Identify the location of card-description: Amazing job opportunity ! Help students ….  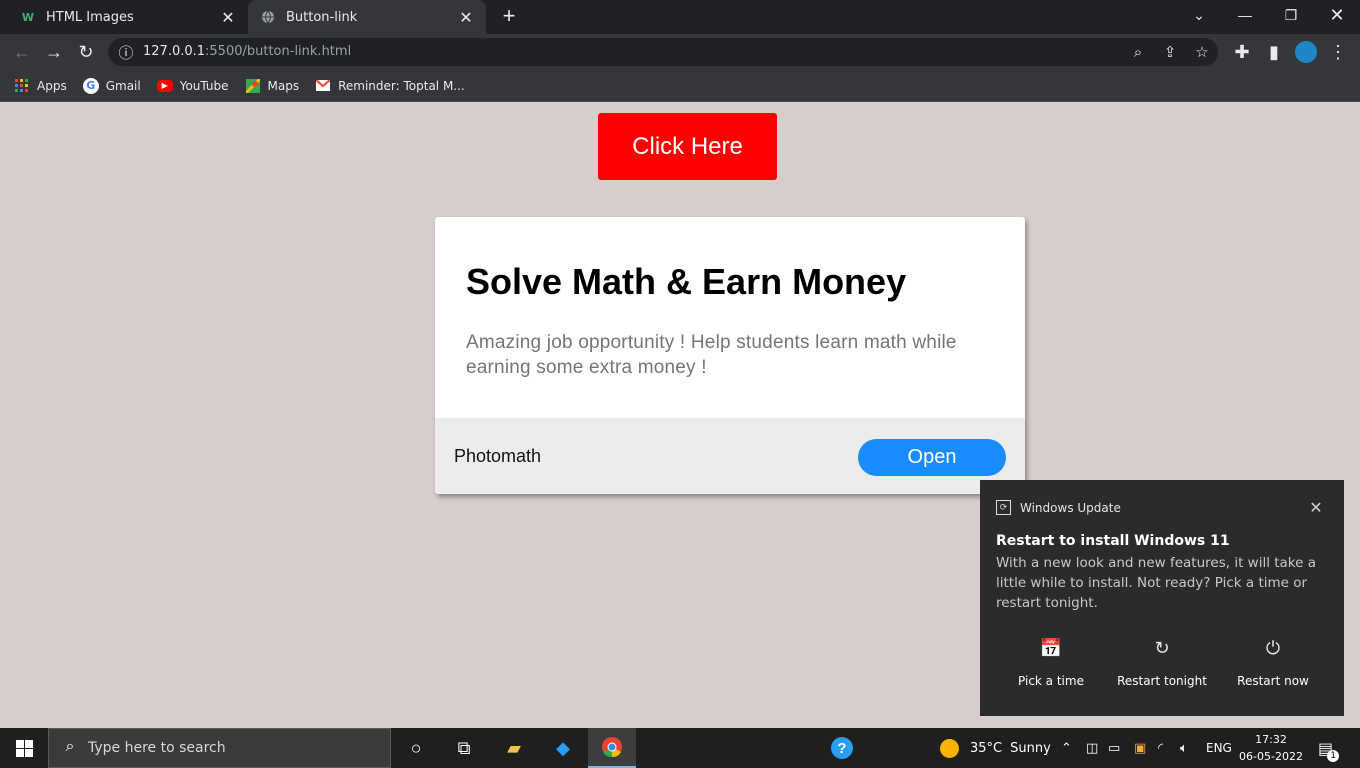
(711, 355).